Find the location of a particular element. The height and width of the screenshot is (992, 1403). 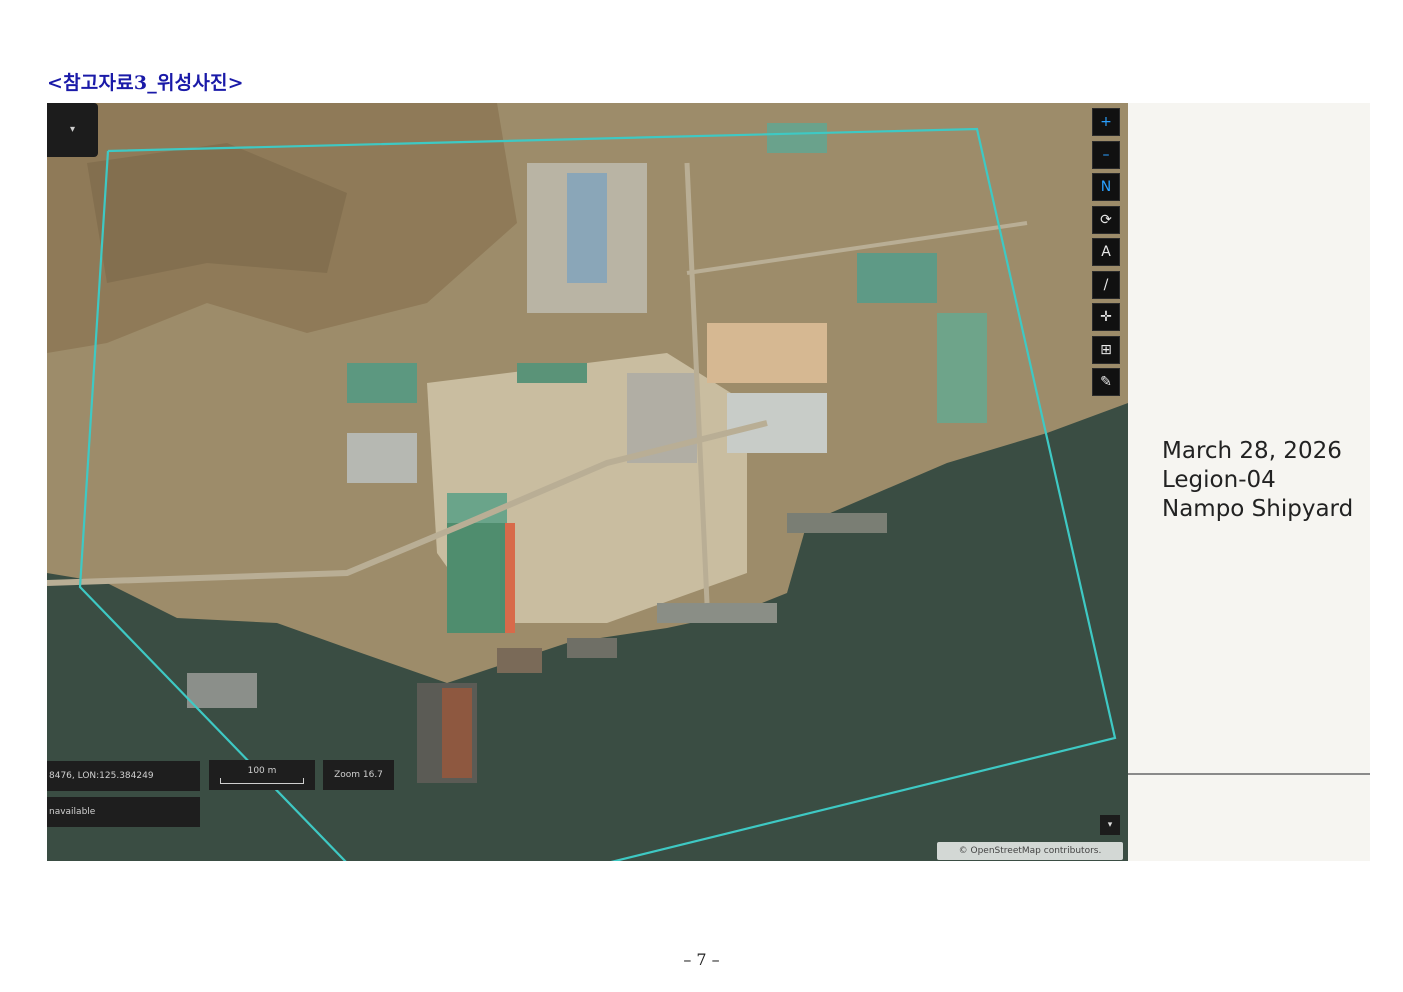

divider is located at coordinates (1249, 774).